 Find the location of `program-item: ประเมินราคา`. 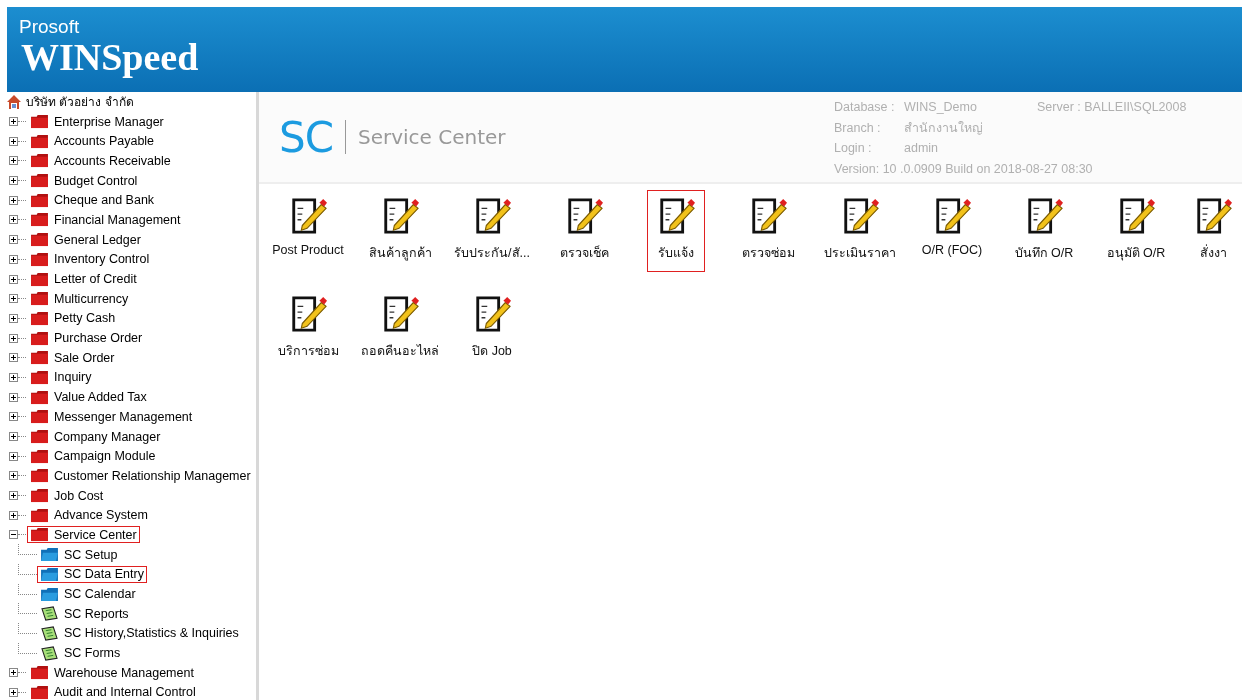

program-item: ประเมินราคา is located at coordinates (860, 231).